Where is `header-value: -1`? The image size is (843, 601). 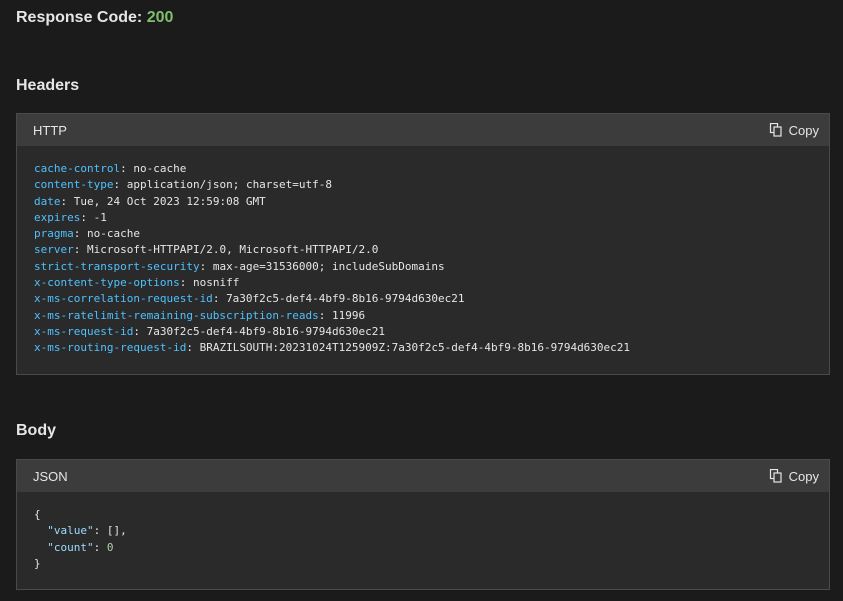 header-value: -1 is located at coordinates (100, 217).